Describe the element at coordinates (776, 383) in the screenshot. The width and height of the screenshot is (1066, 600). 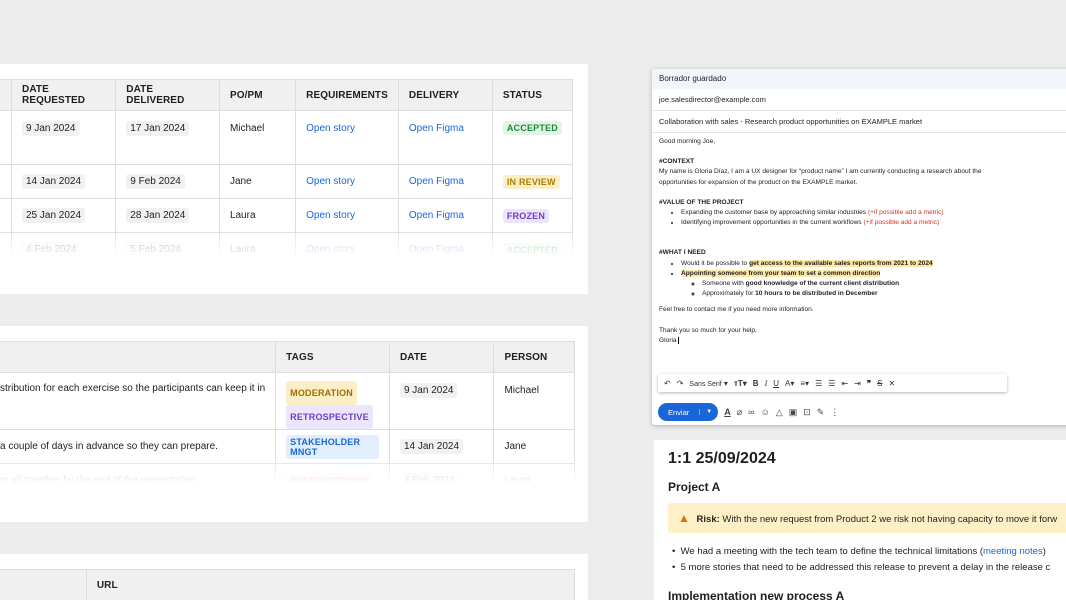
I see `underline-icon: U` at that location.